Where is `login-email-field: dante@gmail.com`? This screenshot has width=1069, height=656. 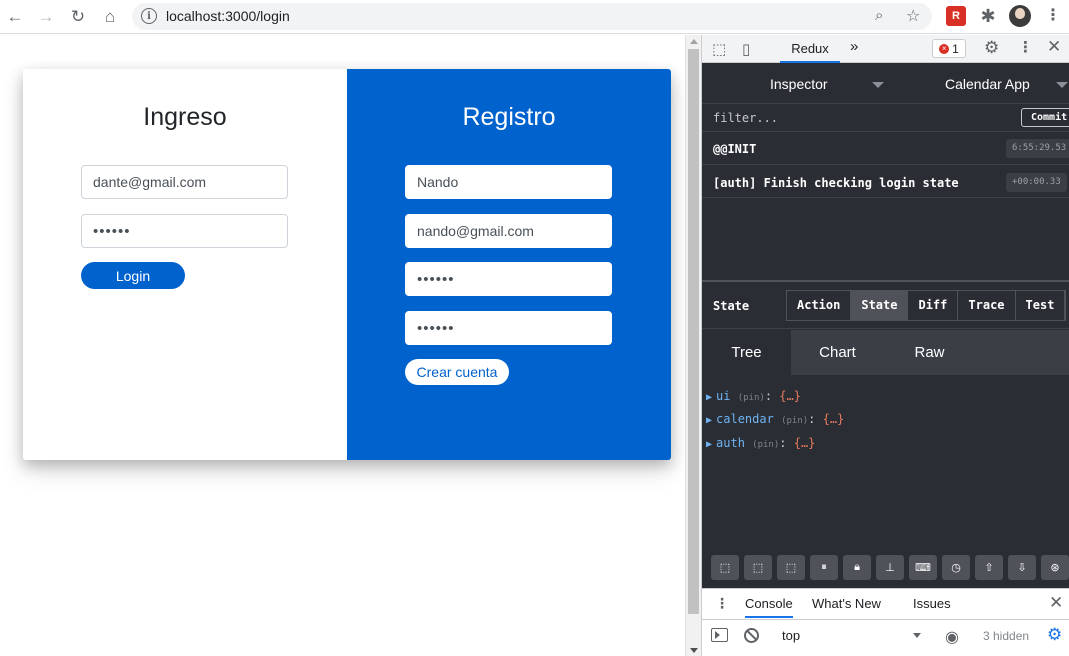 login-email-field: dante@gmail.com is located at coordinates (184, 182).